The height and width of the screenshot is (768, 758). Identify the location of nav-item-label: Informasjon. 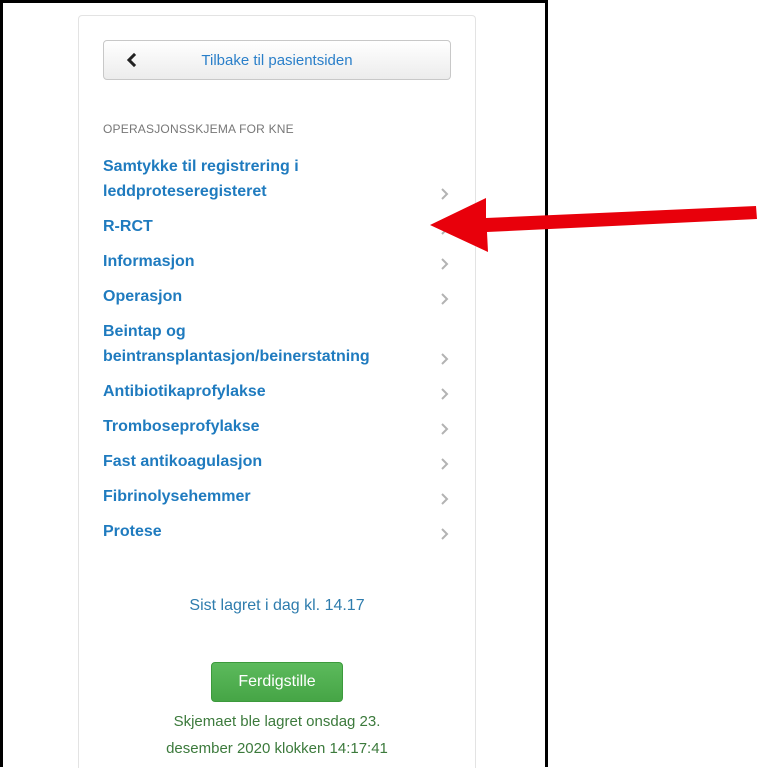
(149, 261).